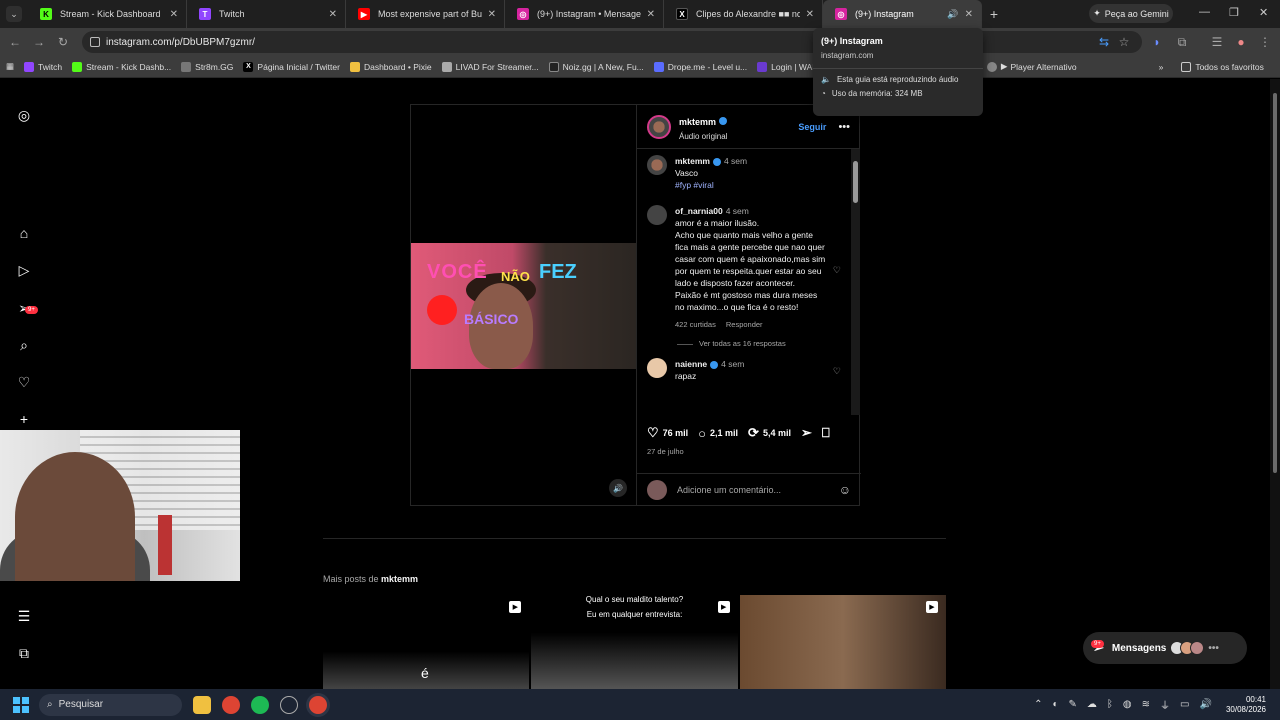 This screenshot has width=1280, height=720. Describe the element at coordinates (318, 704) in the screenshot. I see `chrome-active-icon` at that location.